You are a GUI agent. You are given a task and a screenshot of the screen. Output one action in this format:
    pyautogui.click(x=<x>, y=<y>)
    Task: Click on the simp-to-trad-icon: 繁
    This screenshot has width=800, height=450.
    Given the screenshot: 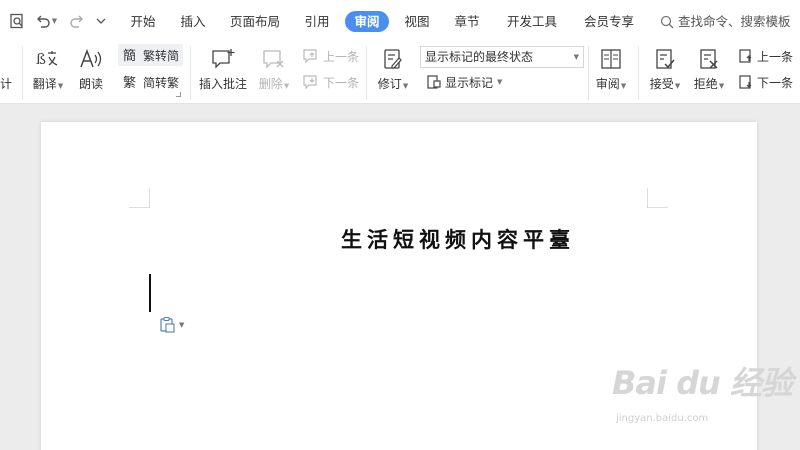 What is the action you would take?
    pyautogui.click(x=129, y=83)
    